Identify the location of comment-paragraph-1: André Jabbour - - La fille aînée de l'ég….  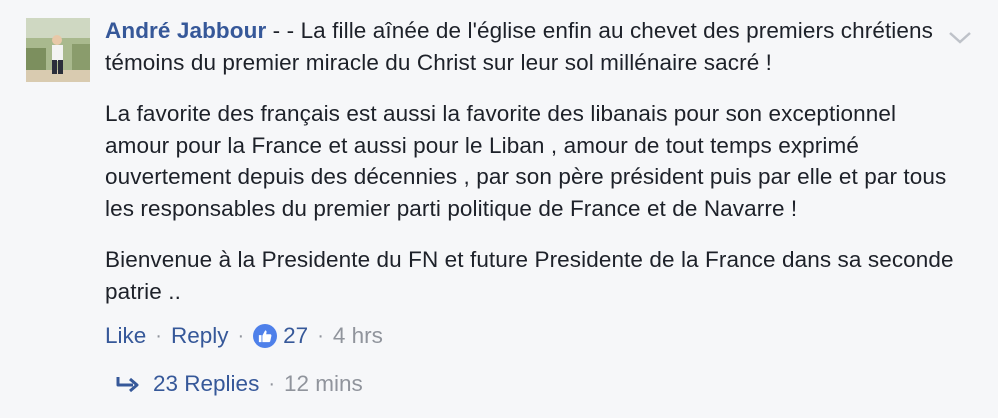
(532, 46).